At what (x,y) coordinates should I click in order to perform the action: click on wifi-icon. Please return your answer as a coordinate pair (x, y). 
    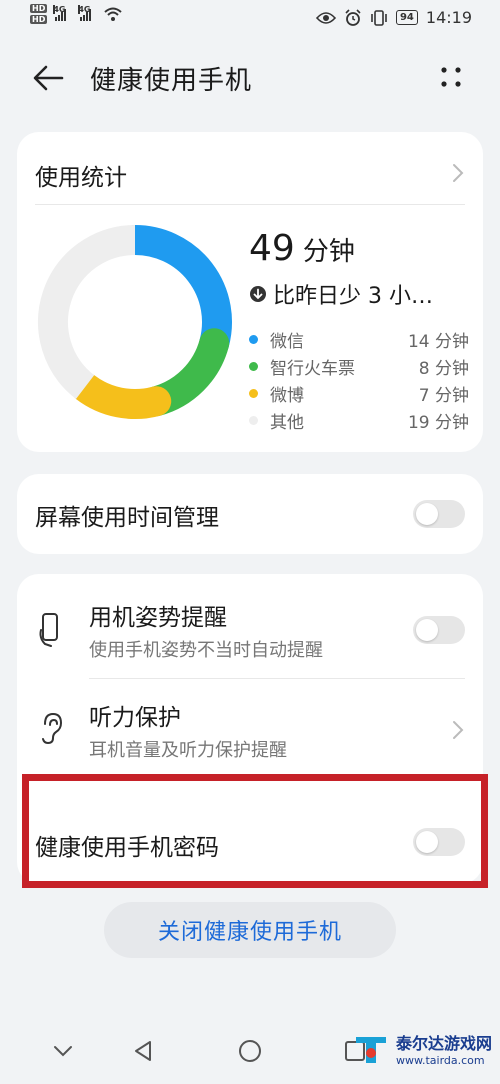
    Looking at the image, I should click on (113, 14).